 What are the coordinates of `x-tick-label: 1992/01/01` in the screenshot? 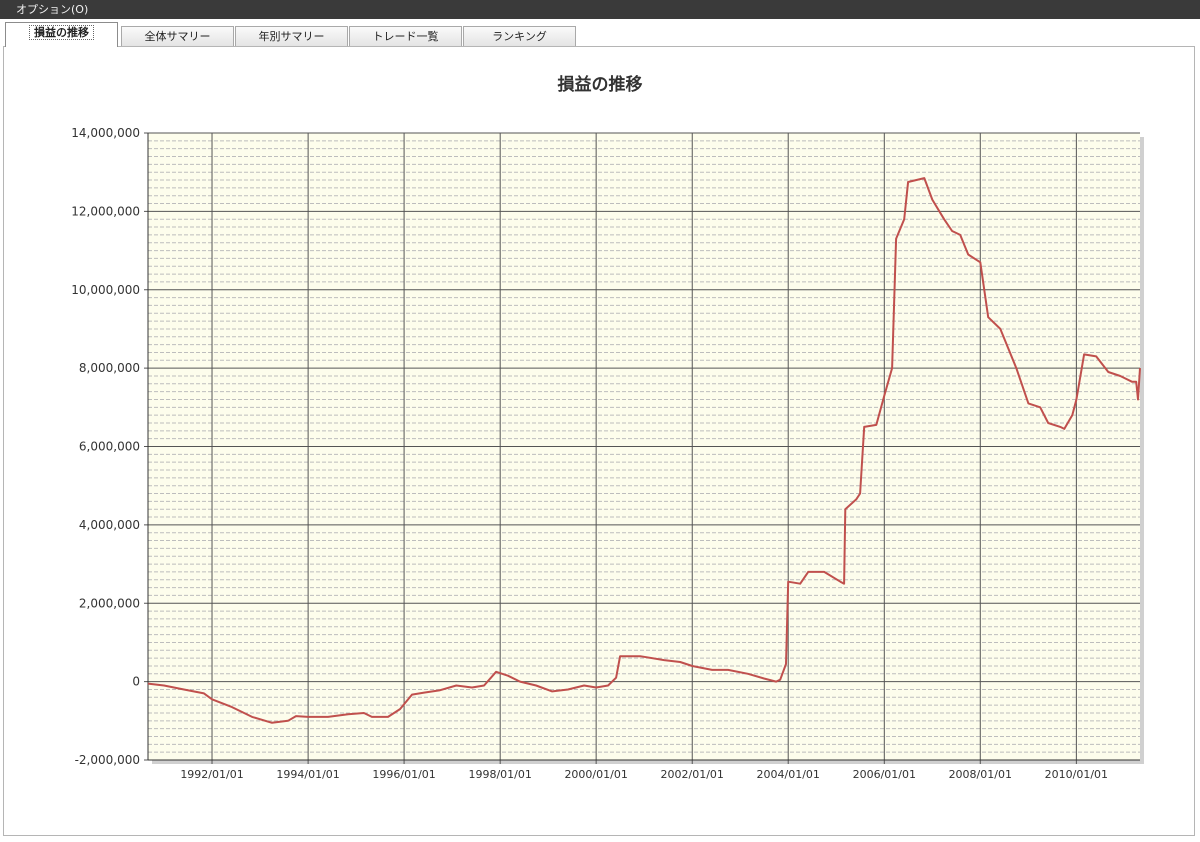 It's located at (211, 774).